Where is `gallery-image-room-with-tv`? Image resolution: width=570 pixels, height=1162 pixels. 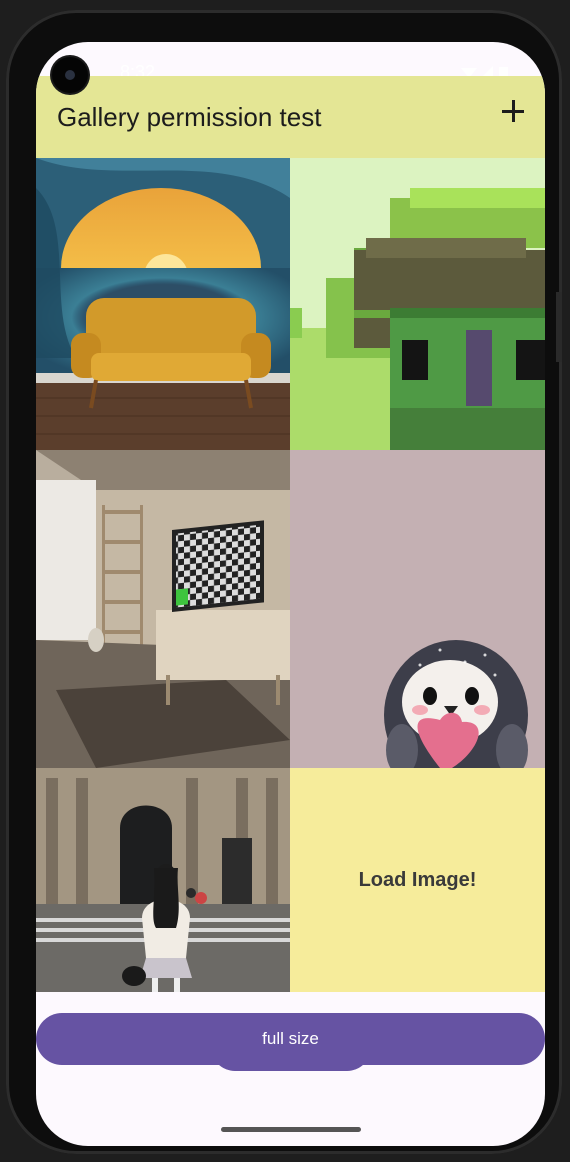 gallery-image-room-with-tv is located at coordinates (163, 609).